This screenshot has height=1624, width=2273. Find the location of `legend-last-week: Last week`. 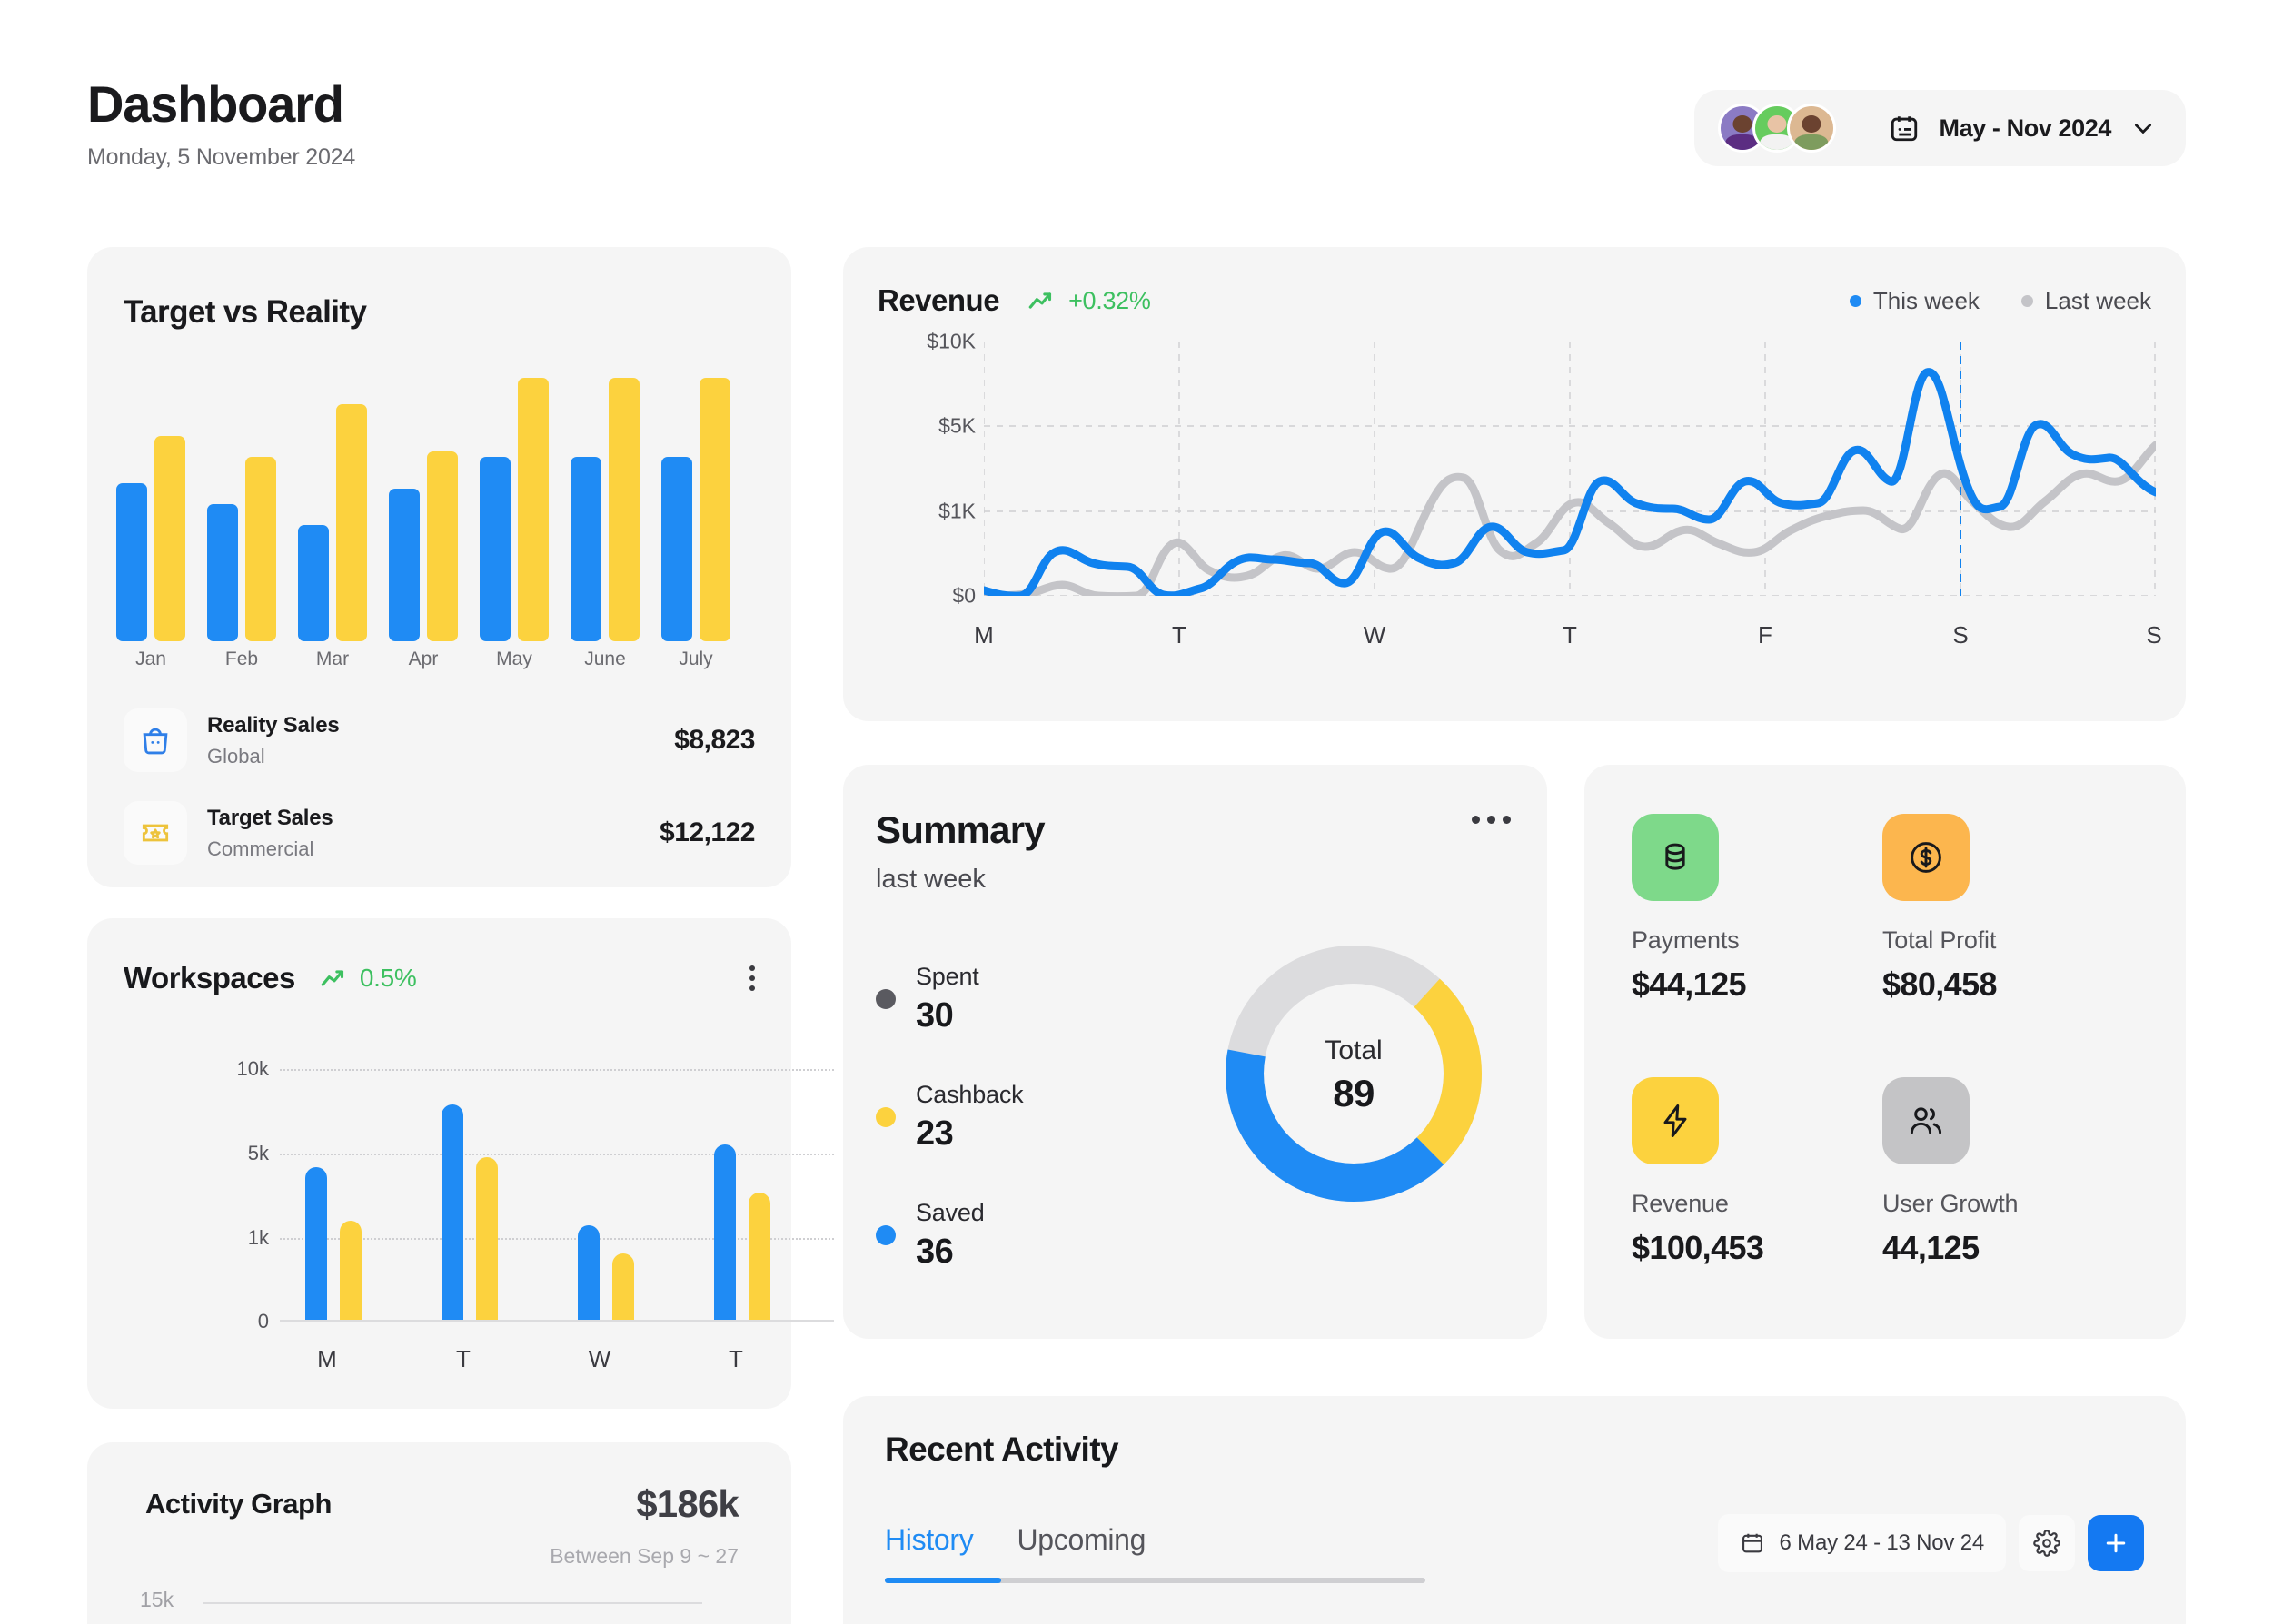

legend-last-week: Last week is located at coordinates (2085, 300).